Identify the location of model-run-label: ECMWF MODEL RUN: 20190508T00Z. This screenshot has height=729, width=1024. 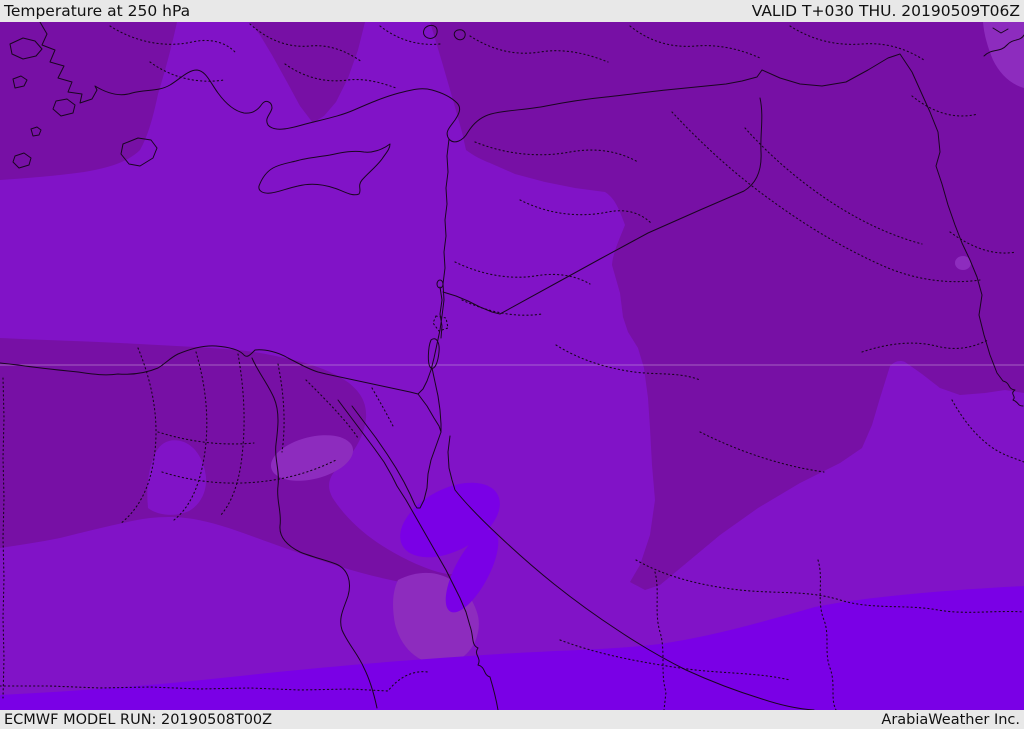
(138, 719).